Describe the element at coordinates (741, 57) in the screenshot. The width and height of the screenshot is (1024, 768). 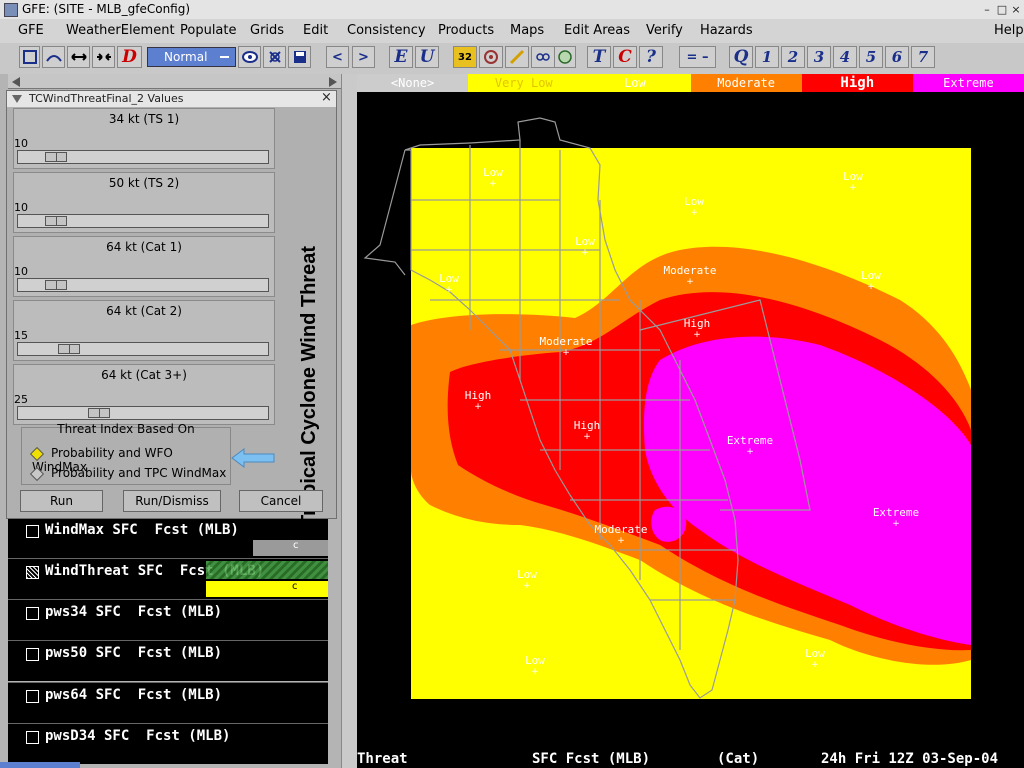
I see `q-button: Q` at that location.